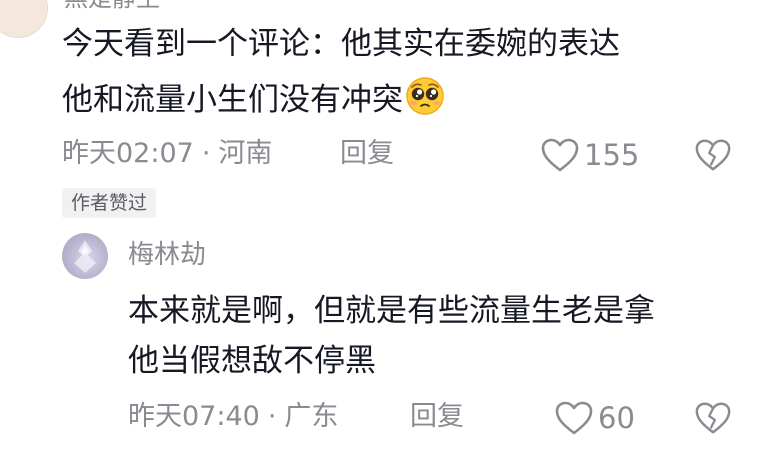 Image resolution: width=771 pixels, height=465 pixels. I want to click on top-comment-meta: 昨天02:07 · 河南, so click(167, 154).